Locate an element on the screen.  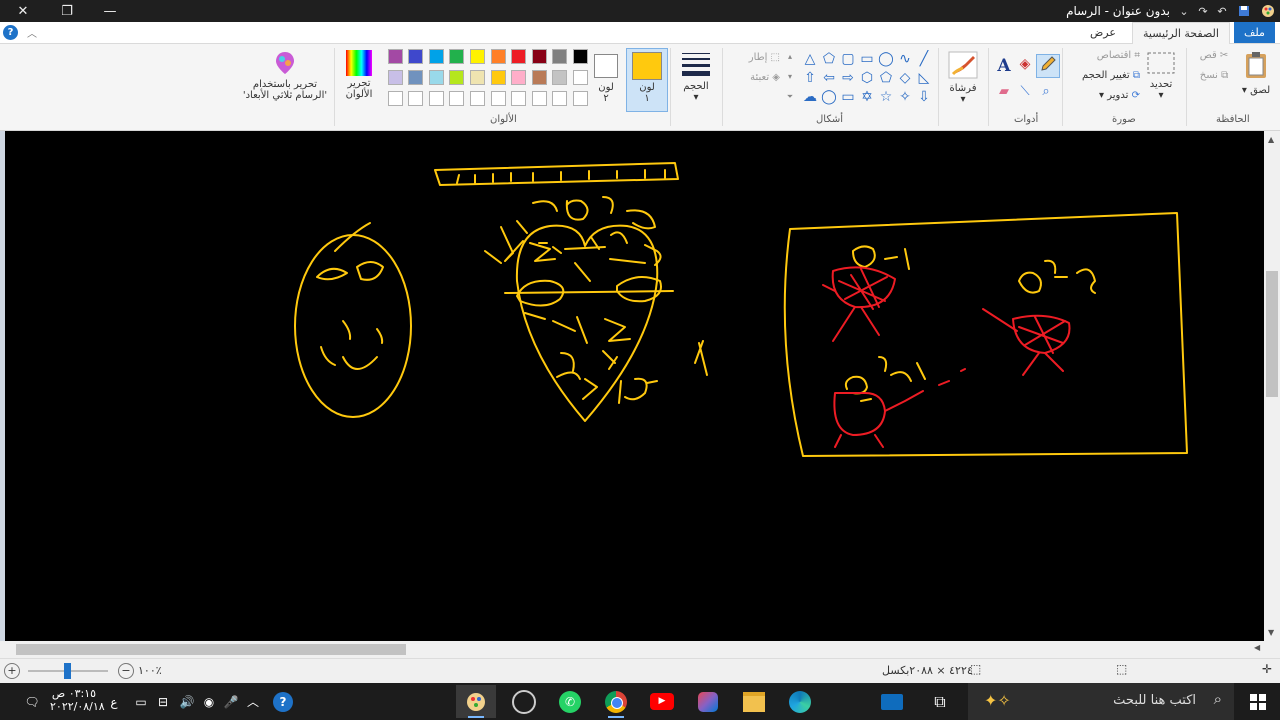
zoom-in-icon: + is located at coordinates (12, 671).